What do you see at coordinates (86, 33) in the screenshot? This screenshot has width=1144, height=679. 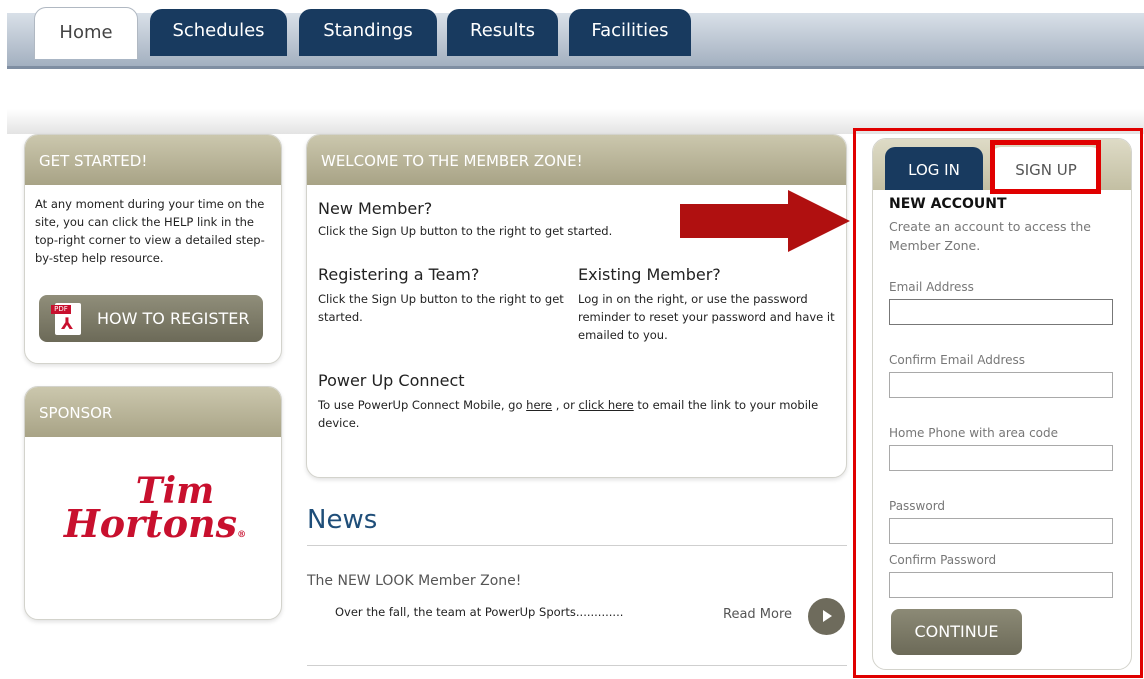 I see `tab-home: Home` at bounding box center [86, 33].